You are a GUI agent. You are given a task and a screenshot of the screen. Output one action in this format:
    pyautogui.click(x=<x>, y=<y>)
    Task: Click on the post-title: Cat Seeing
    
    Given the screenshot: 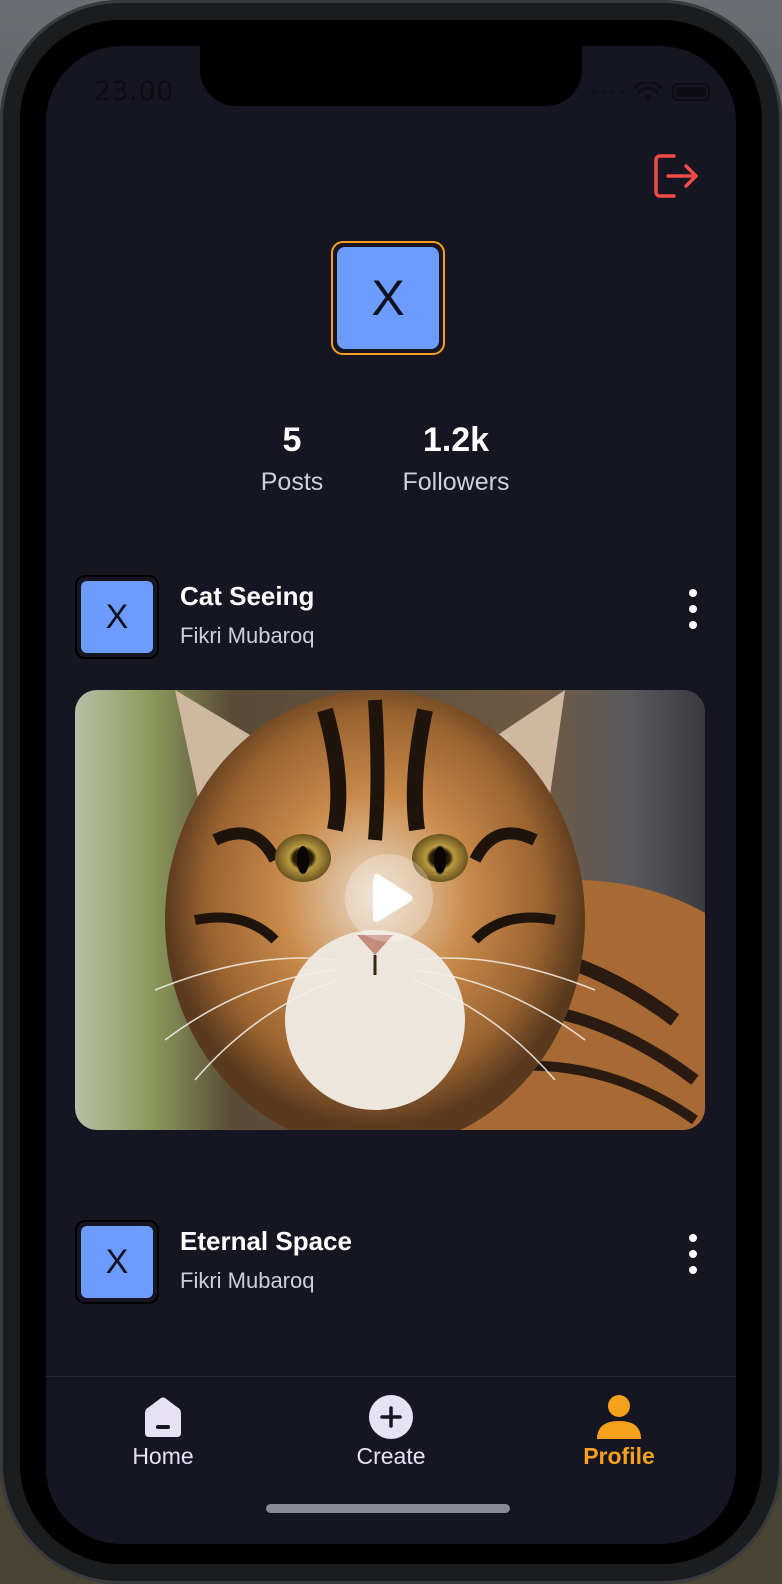 What is the action you would take?
    pyautogui.click(x=247, y=596)
    